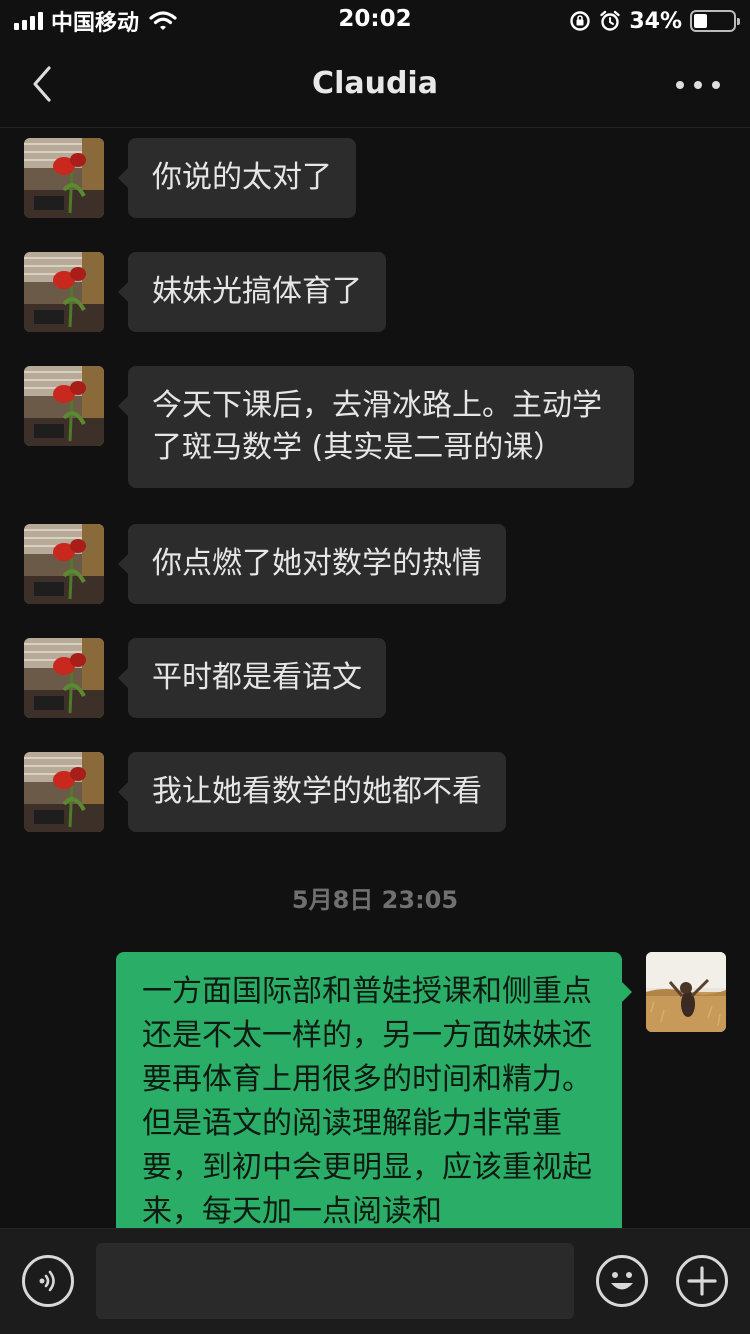 The image size is (750, 1334). Describe the element at coordinates (375, 900) in the screenshot. I see `message-timestamp: 5月8日 23:05` at that location.